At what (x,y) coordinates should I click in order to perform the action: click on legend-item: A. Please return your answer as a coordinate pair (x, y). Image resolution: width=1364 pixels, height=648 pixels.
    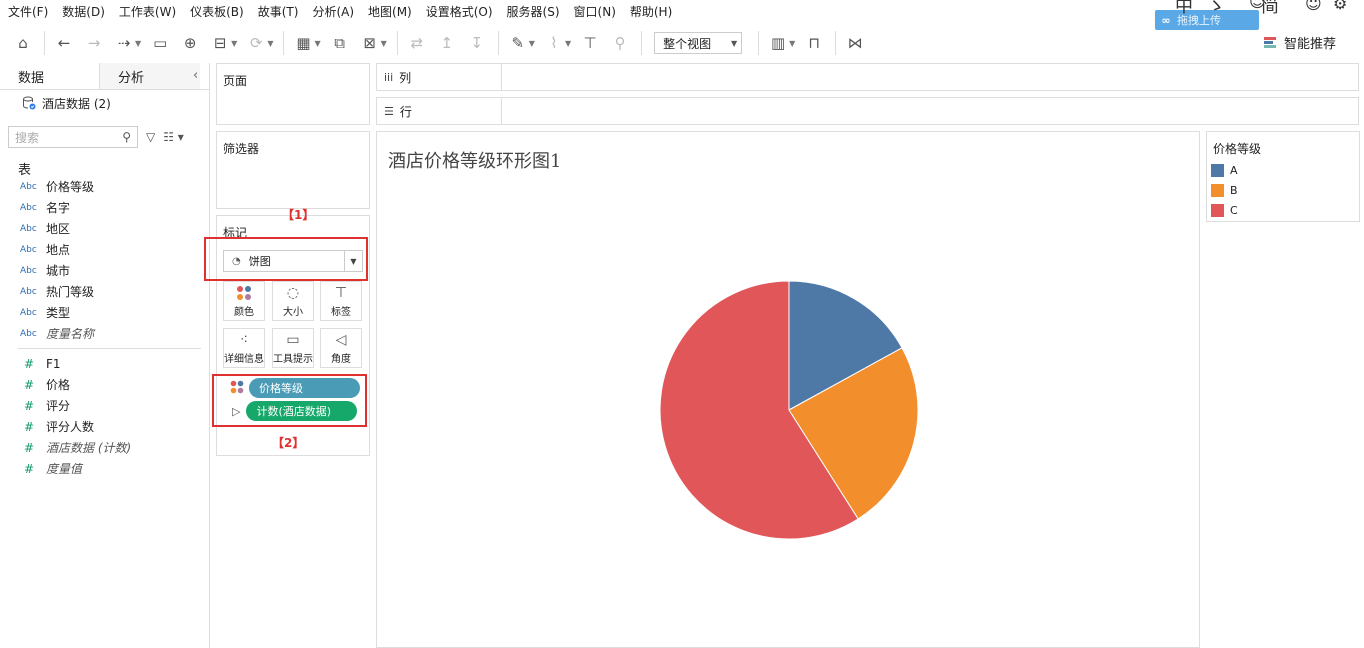
    Looking at the image, I should click on (1224, 170).